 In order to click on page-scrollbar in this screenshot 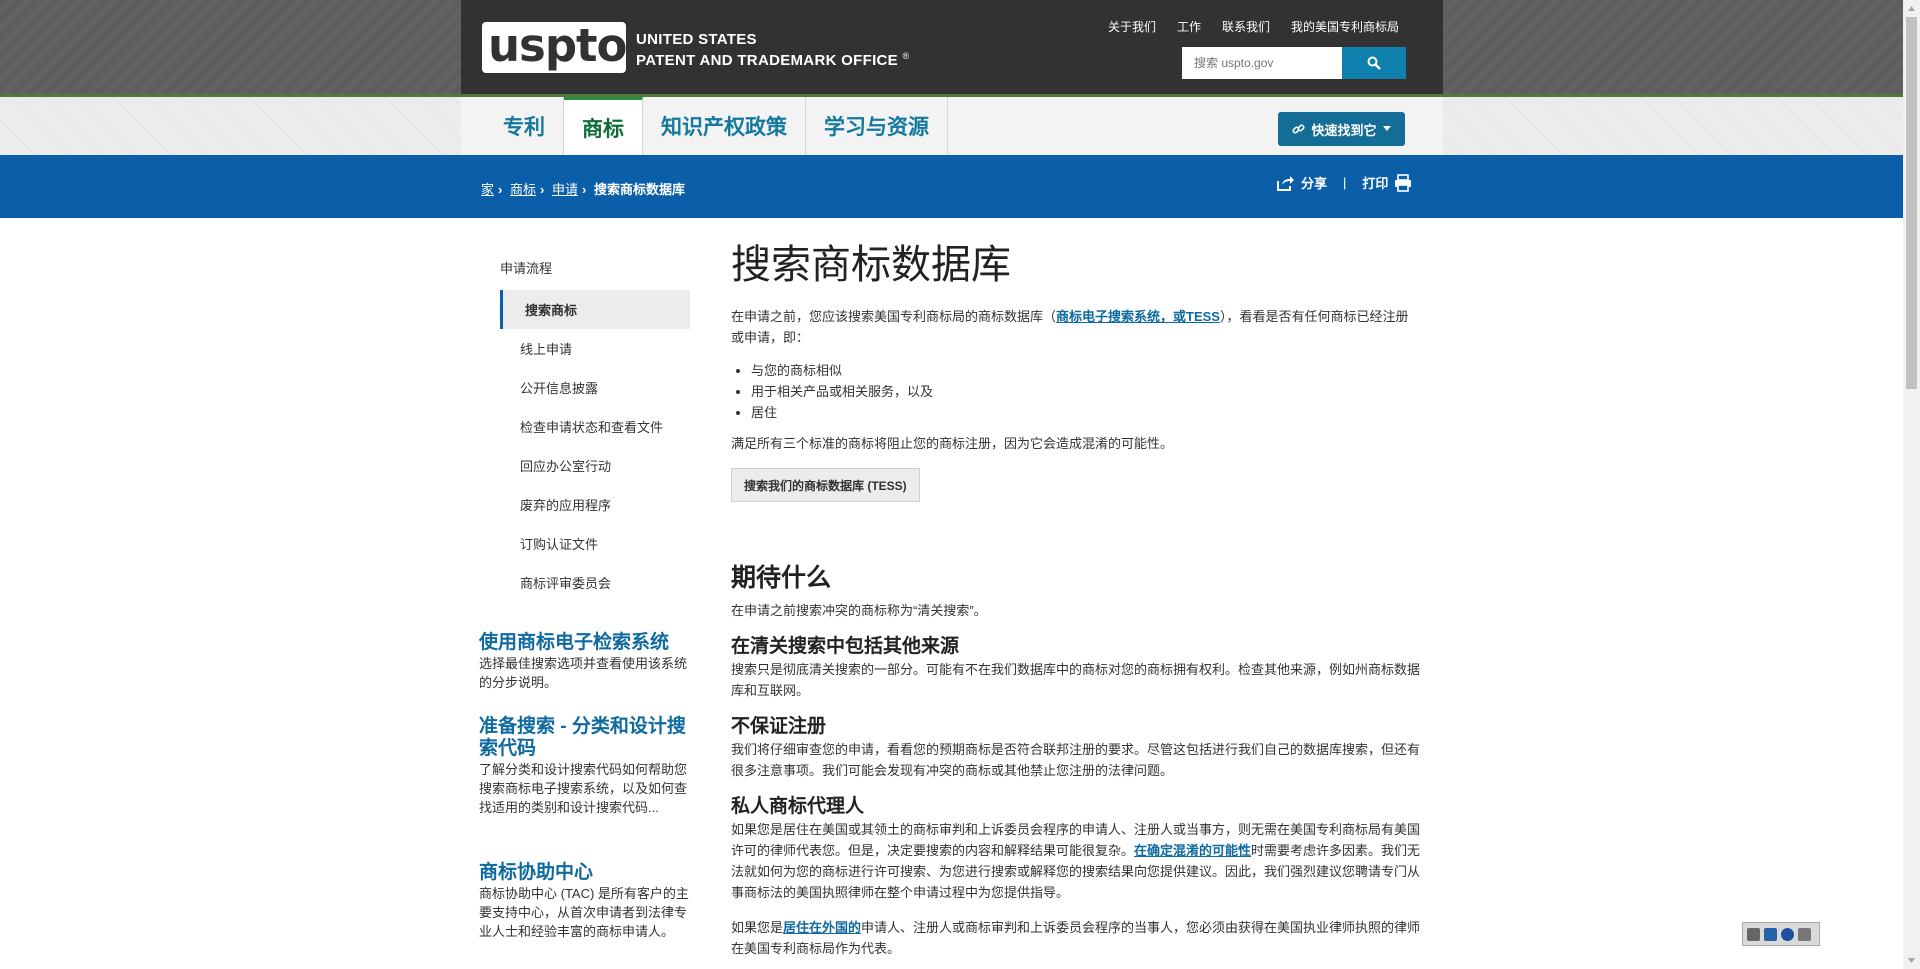, I will do `click(1911, 484)`.